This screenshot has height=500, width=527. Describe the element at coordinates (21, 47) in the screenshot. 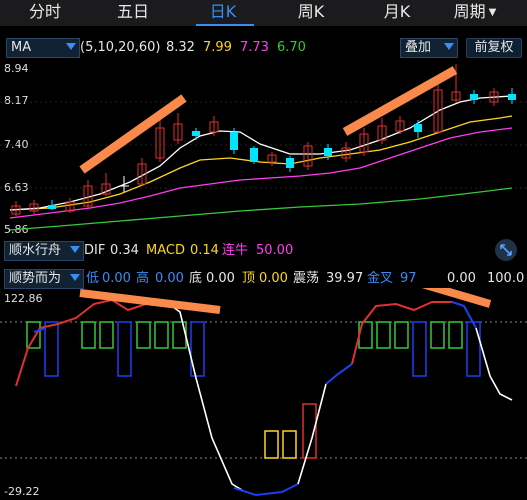

I see `ma-indicator-label: MA` at that location.